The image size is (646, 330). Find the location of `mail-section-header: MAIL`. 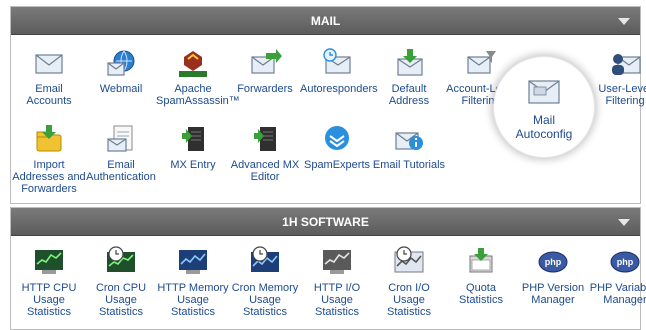

mail-section-header: MAIL is located at coordinates (325, 21).